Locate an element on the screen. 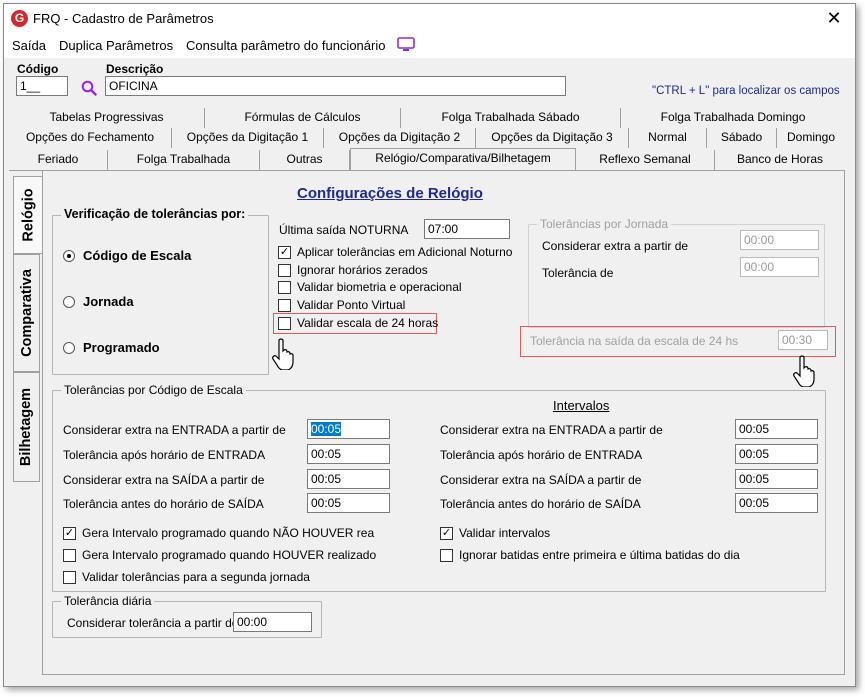  title-bar: G FRQ - Cadastro de Parâmetros ✕ is located at coordinates (429, 18).